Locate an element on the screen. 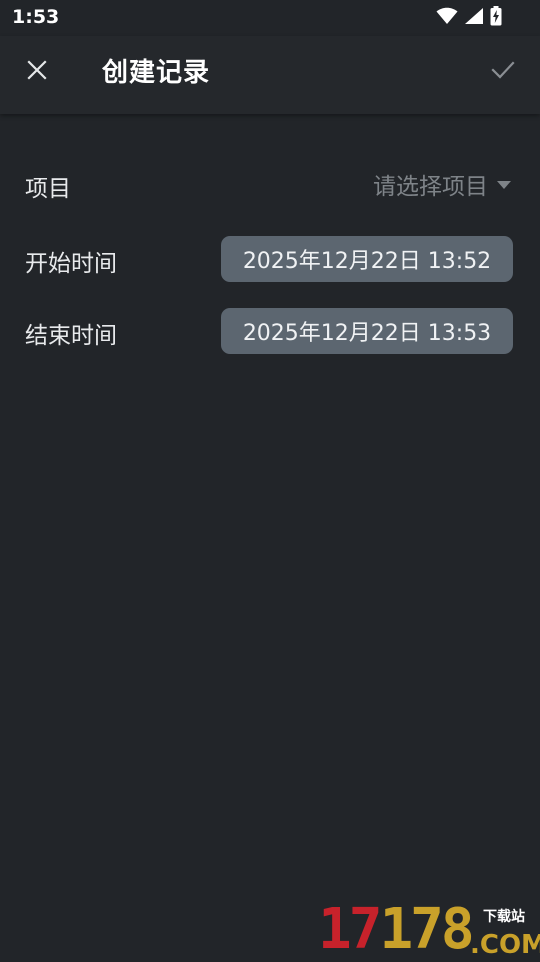  project-placeholder: 请选择项目 is located at coordinates (430, 187).